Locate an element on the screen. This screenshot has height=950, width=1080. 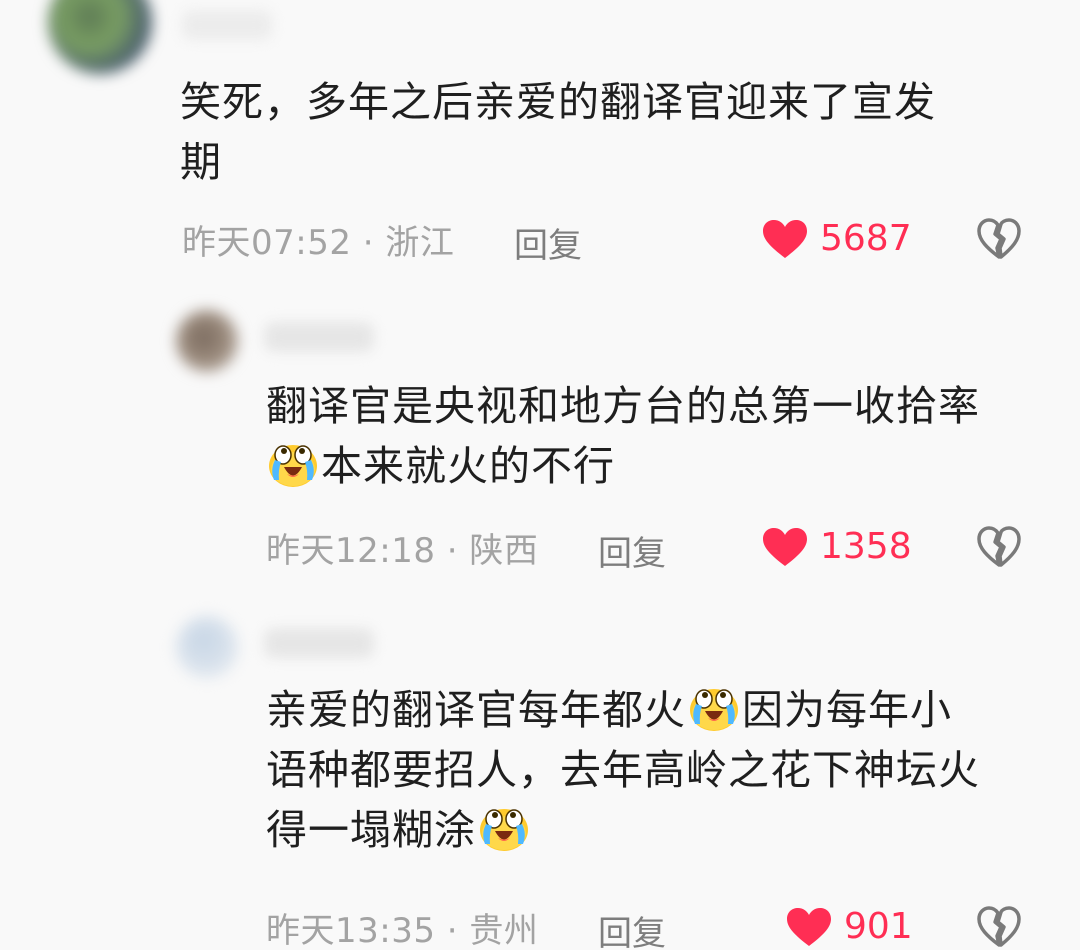
like-button: 1358 is located at coordinates (837, 546).